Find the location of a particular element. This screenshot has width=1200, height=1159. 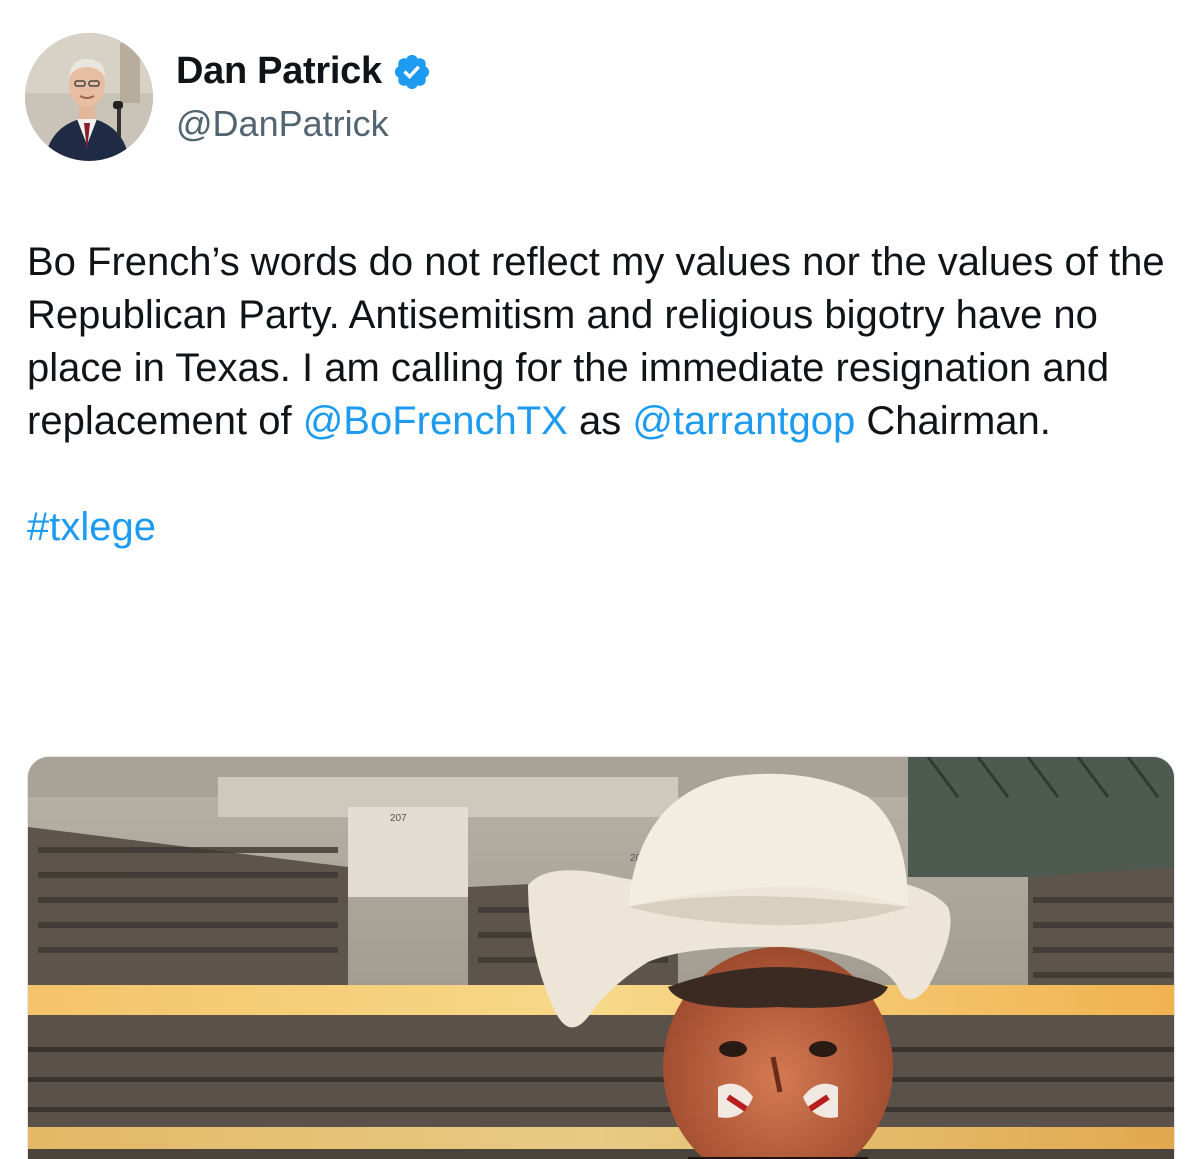

author-handle: @DanPatrick is located at coordinates (282, 124).